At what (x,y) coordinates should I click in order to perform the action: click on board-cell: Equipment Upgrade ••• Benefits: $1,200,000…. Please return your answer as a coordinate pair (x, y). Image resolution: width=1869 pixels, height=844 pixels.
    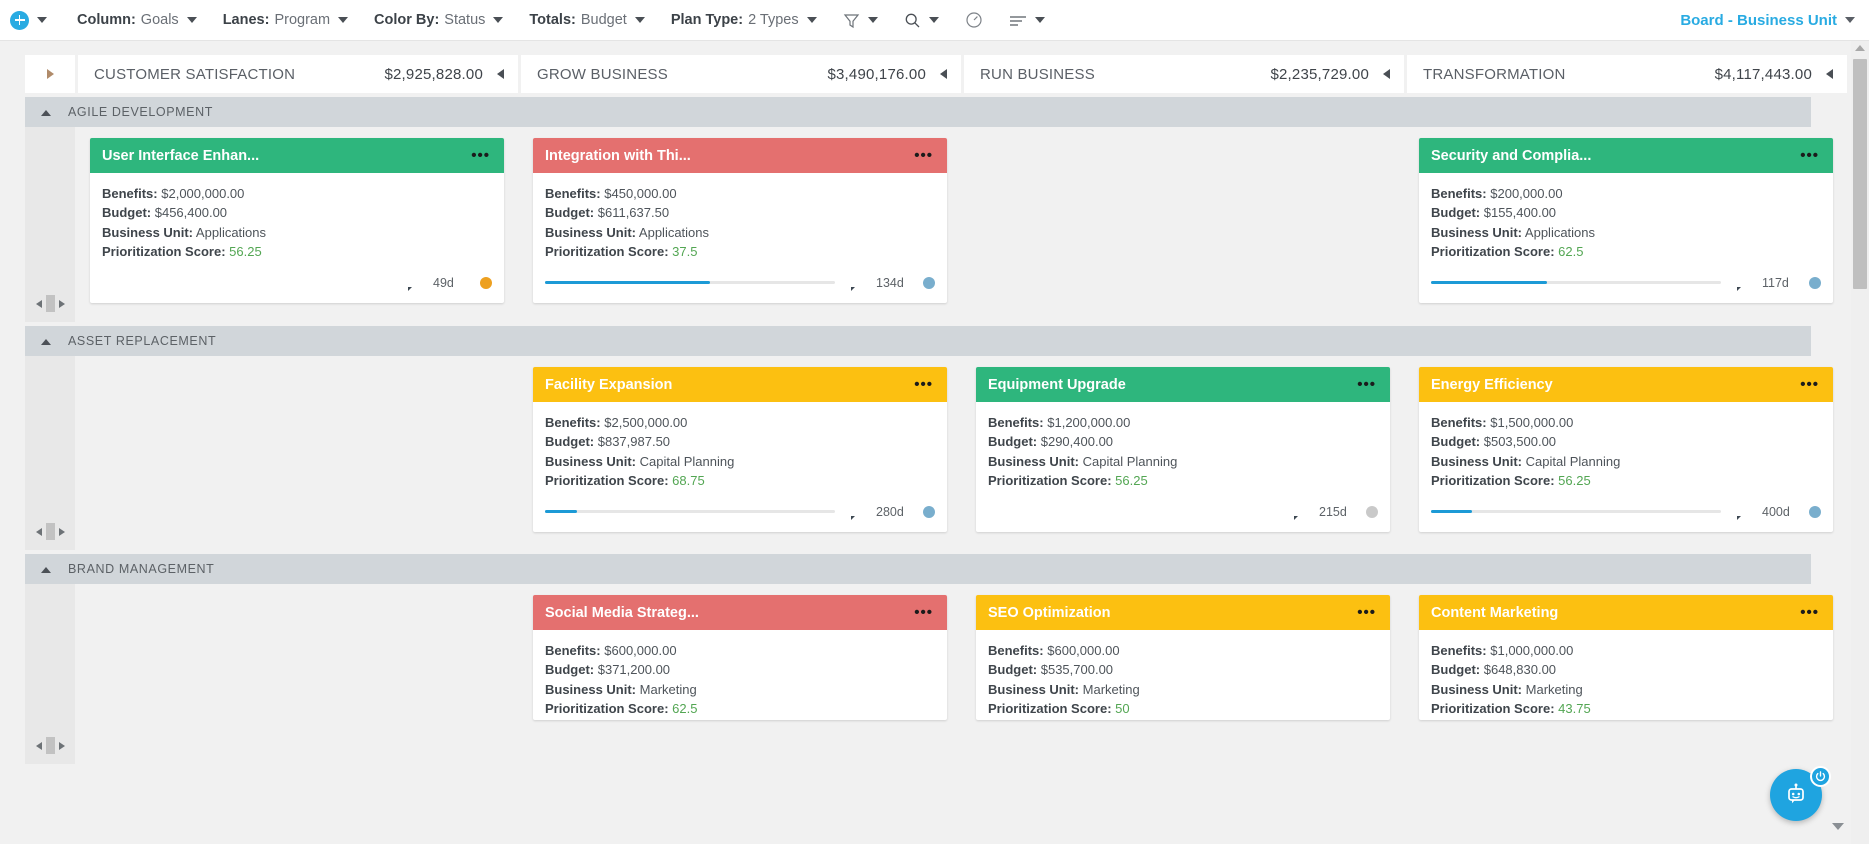
    Looking at the image, I should click on (1184, 453).